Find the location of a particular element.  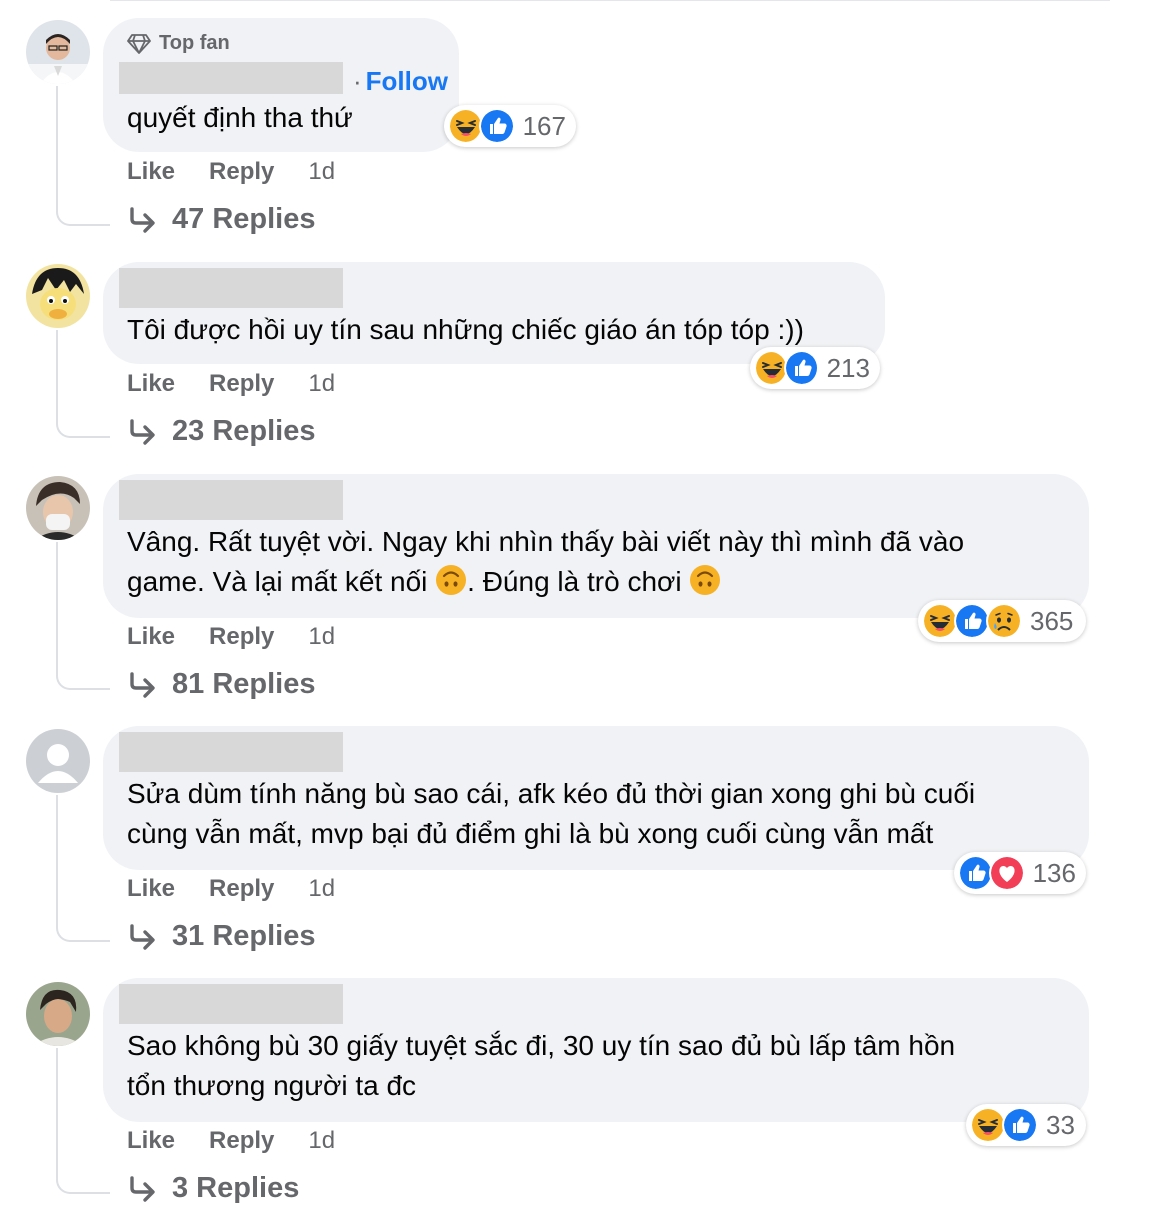

view-replies-link: 81 Replies is located at coordinates (221, 684).